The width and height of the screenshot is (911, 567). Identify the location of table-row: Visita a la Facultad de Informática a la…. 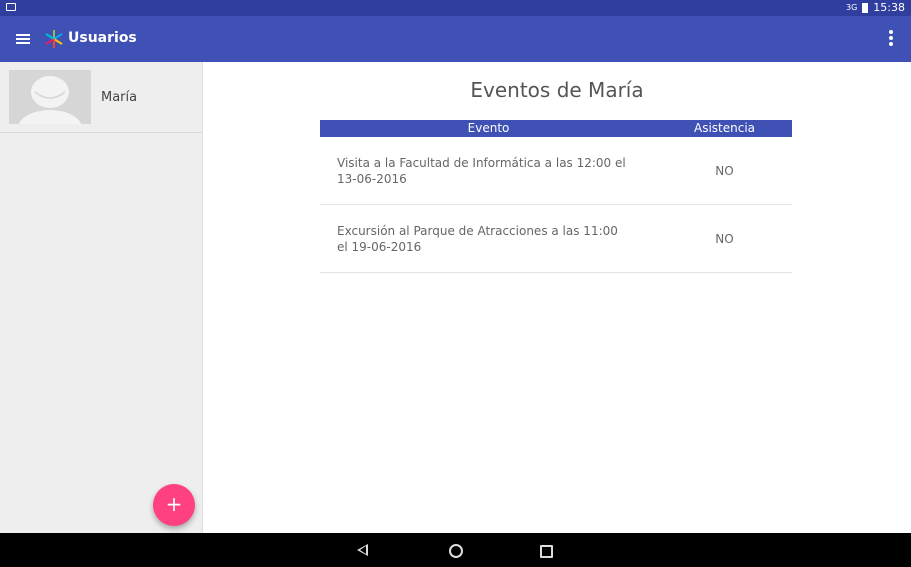
(556, 171).